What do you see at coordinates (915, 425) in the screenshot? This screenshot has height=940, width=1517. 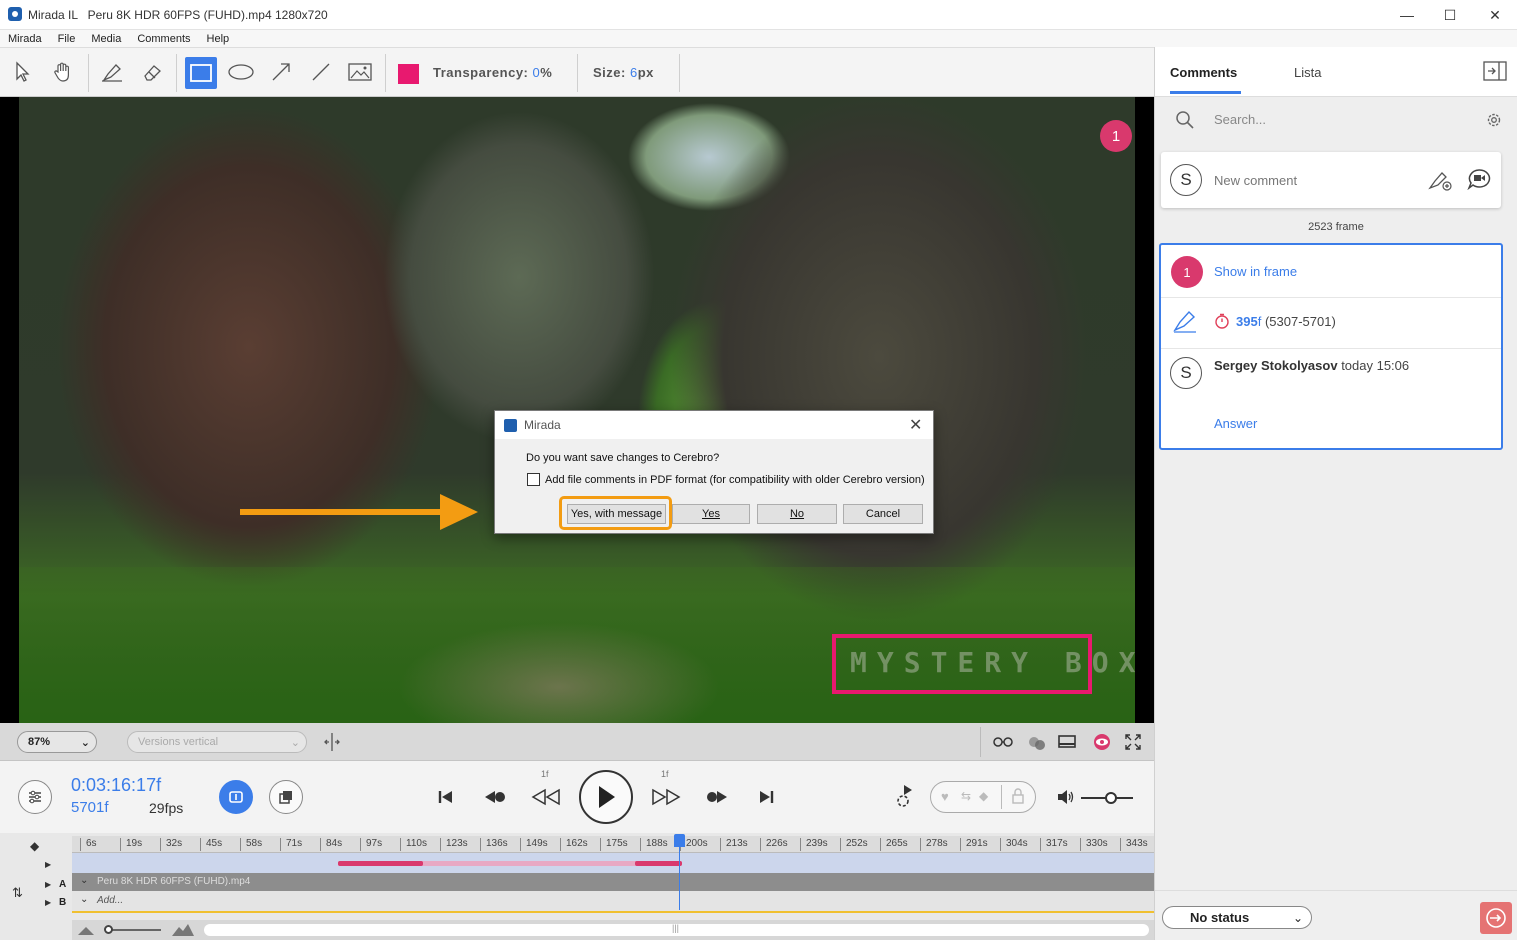 I see `dialog-close-button: ✕` at bounding box center [915, 425].